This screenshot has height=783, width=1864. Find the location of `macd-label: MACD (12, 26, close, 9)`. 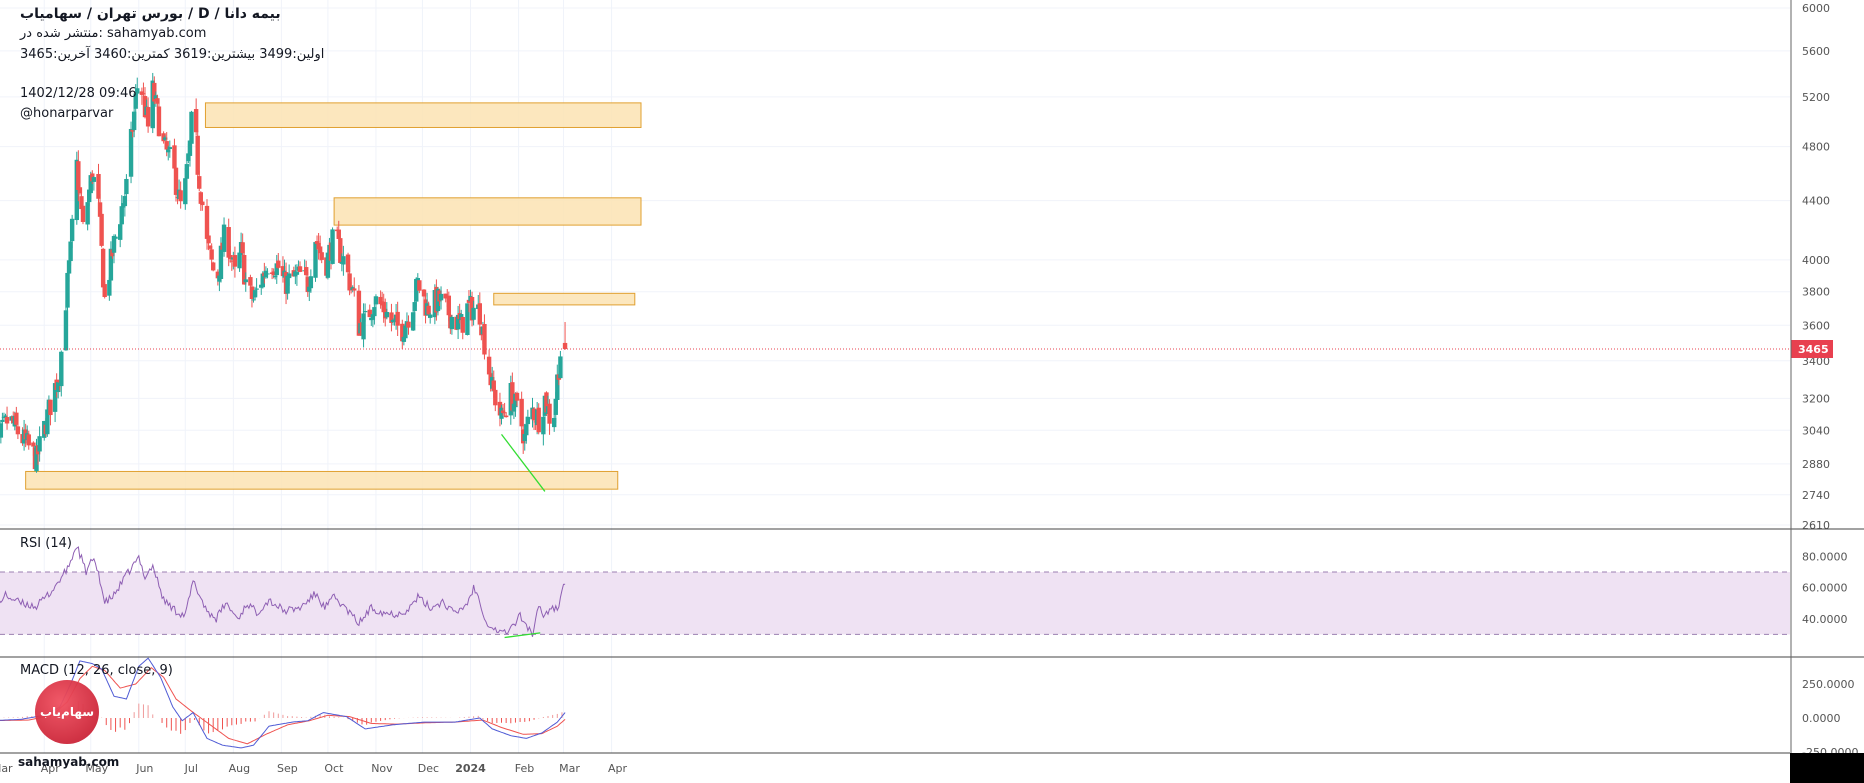

macd-label: MACD (12, 26, close, 9) is located at coordinates (96, 670).